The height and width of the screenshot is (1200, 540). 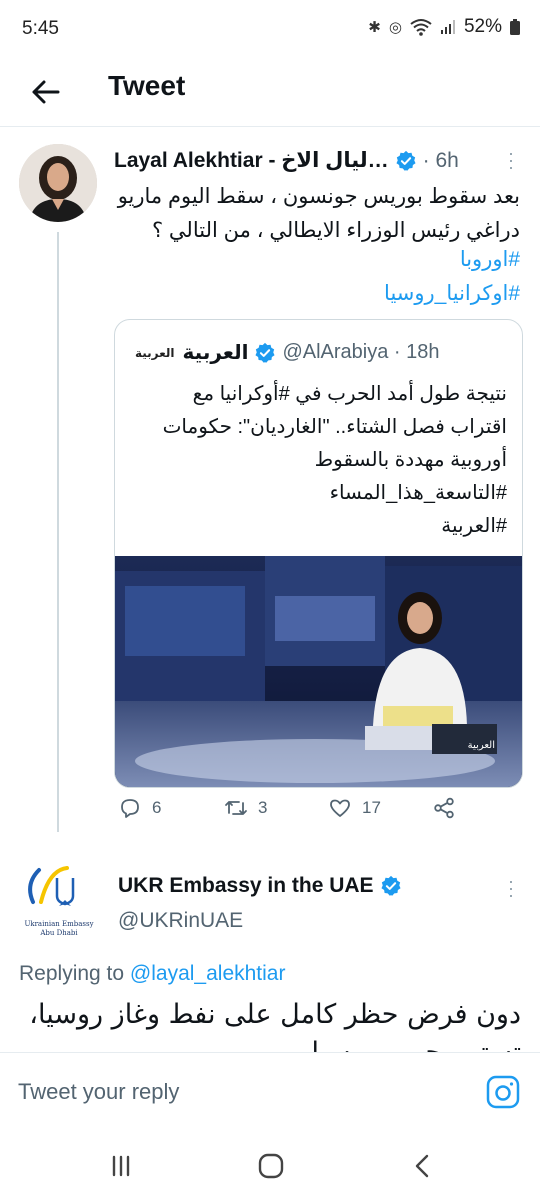 I want to click on news-studio-image: العربية, so click(x=318, y=671).